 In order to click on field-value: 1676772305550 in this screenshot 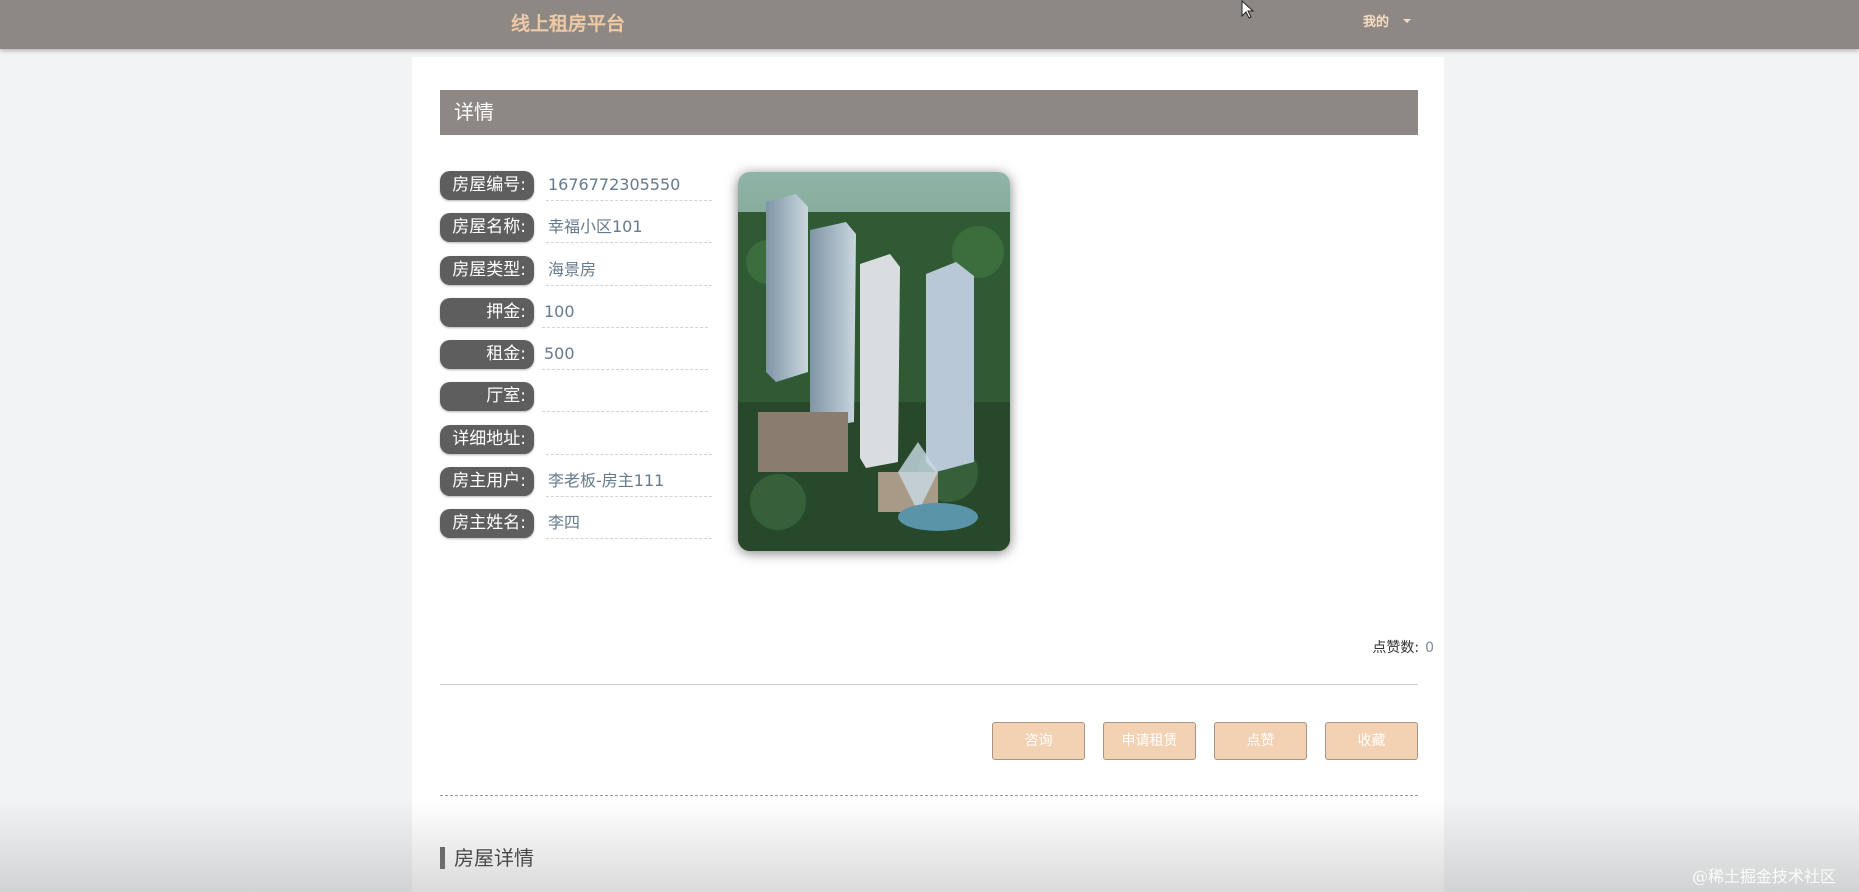, I will do `click(629, 186)`.